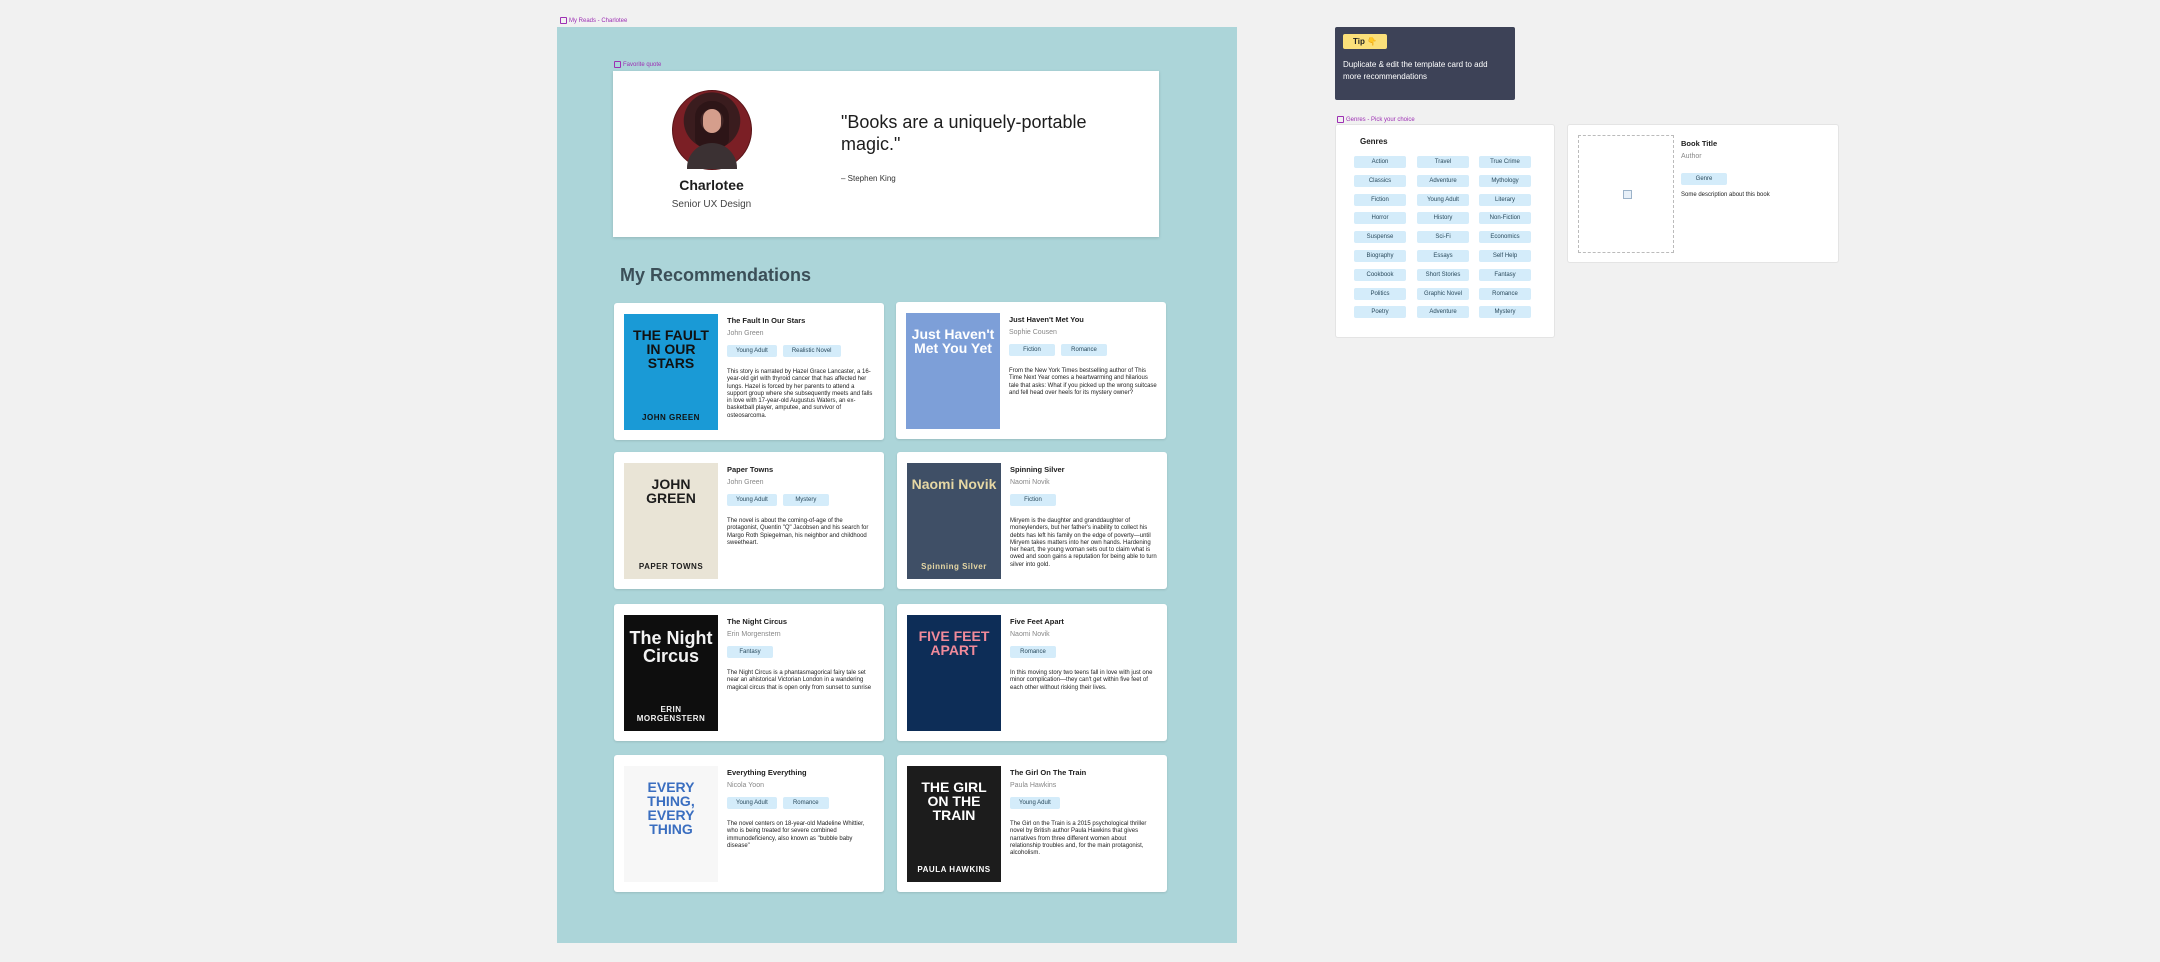 This screenshot has height=962, width=2160. I want to click on book-title: Everything Everything, so click(767, 772).